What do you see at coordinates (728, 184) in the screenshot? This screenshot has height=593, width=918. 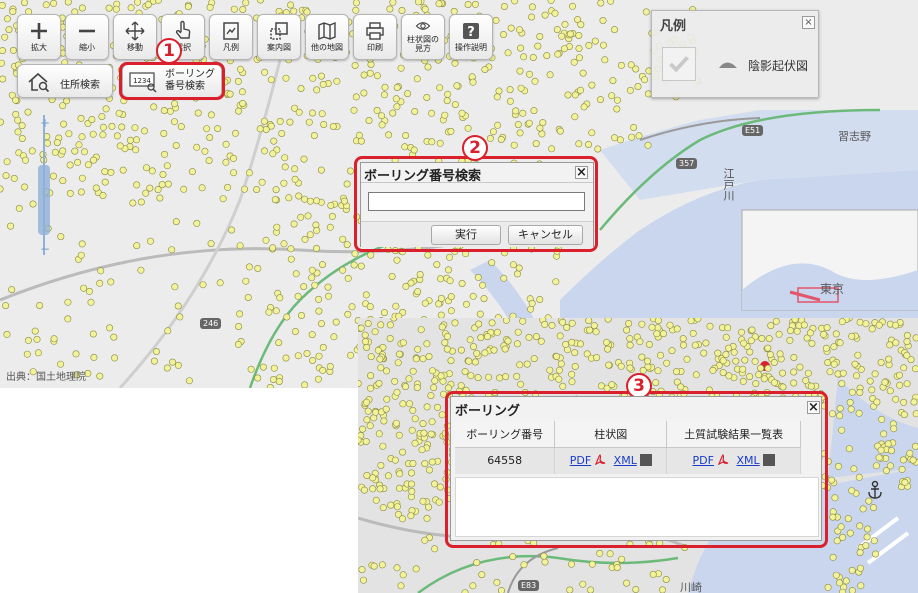 I see `map-label-edogawa: 江戸川` at bounding box center [728, 184].